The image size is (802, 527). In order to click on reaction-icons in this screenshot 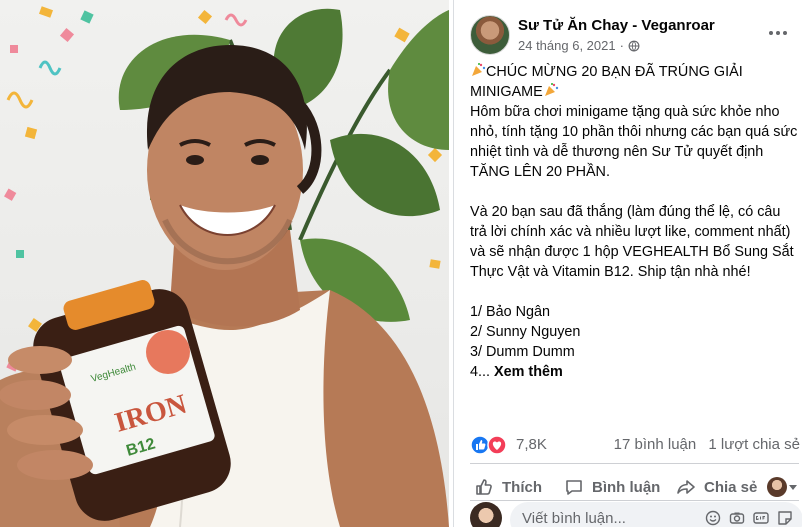, I will do `click(490, 445)`.